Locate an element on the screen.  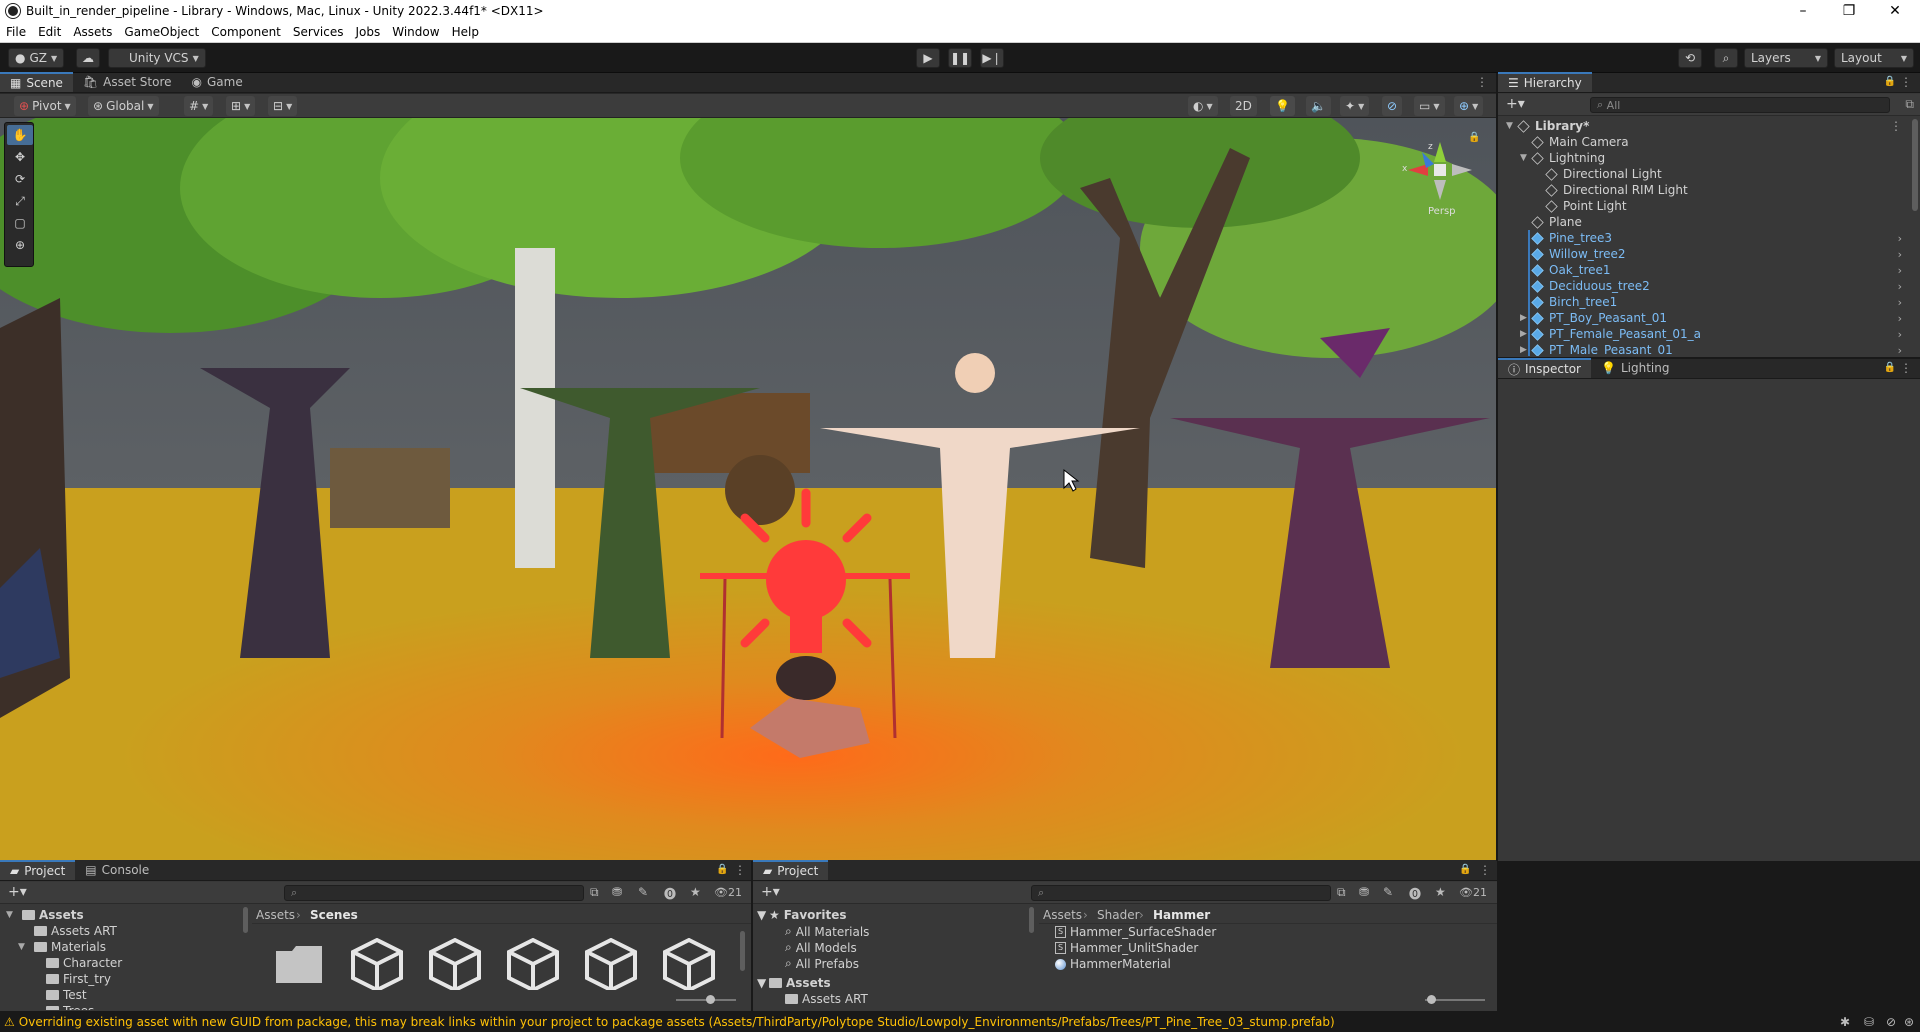
account-button: ● GZ ▼ is located at coordinates (36, 58).